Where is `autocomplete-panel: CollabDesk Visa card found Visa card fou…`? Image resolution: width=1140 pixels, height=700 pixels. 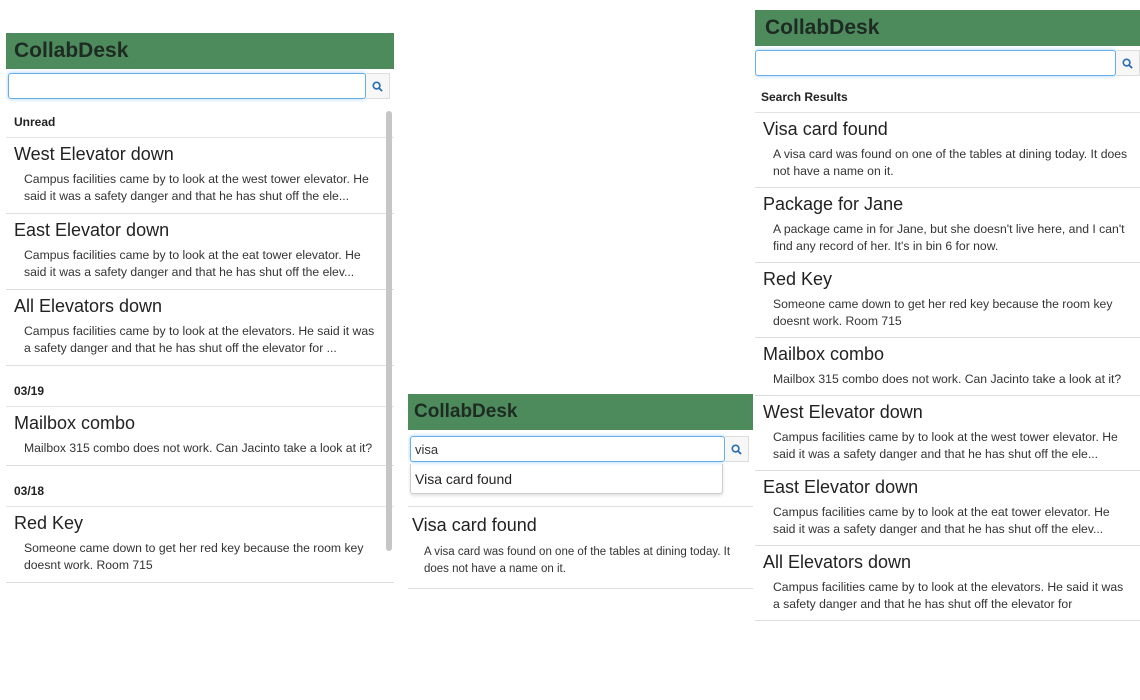
autocomplete-panel: CollabDesk Visa card found Visa card fou… is located at coordinates (580, 499).